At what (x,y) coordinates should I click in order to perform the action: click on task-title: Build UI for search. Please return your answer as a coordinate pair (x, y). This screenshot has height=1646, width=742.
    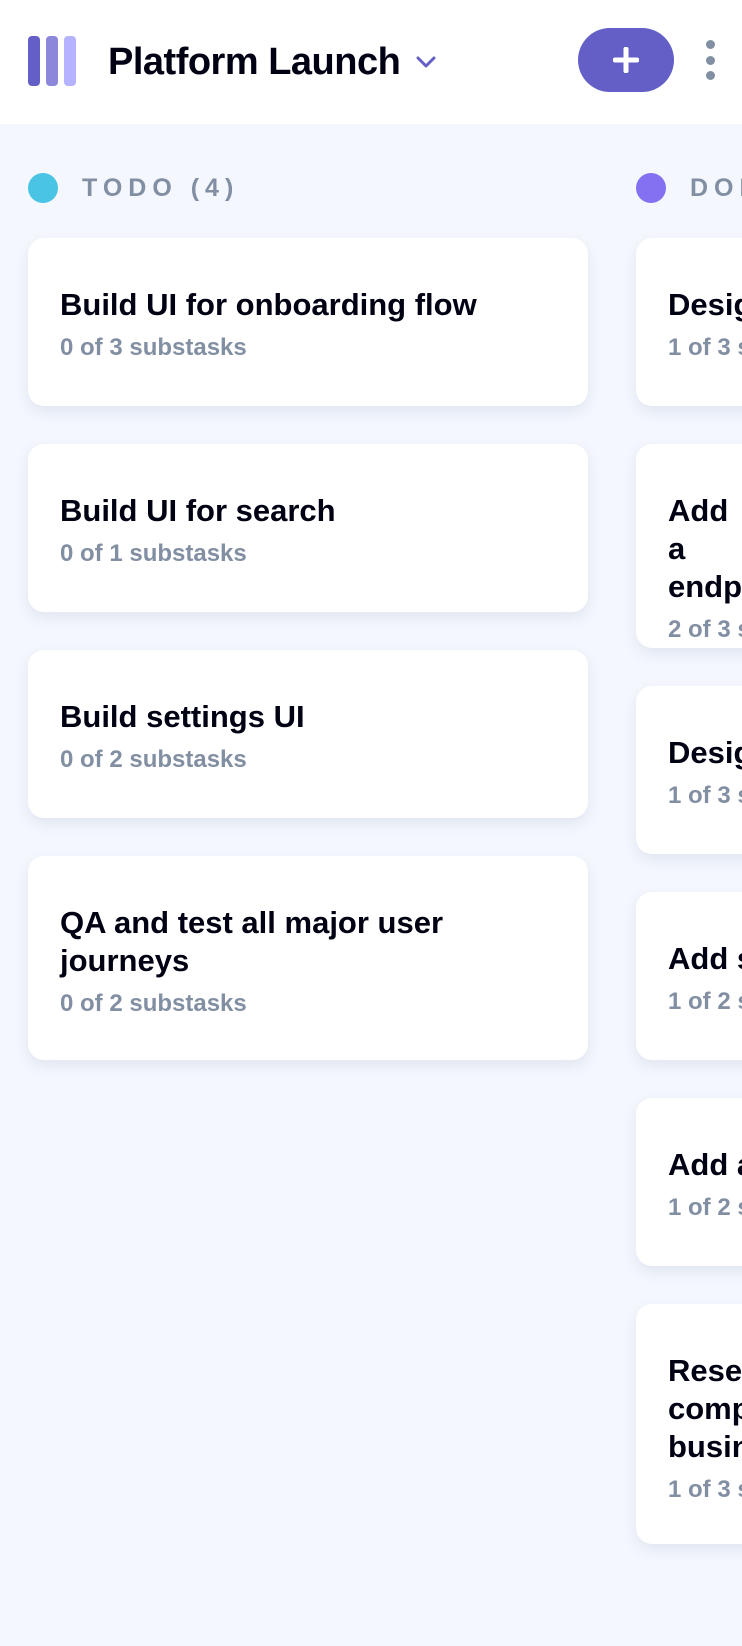
    Looking at the image, I should click on (198, 510).